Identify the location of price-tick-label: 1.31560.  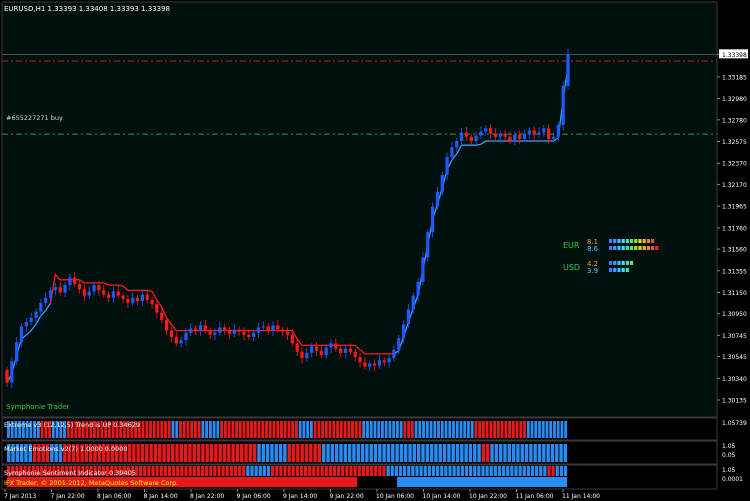
(734, 250).